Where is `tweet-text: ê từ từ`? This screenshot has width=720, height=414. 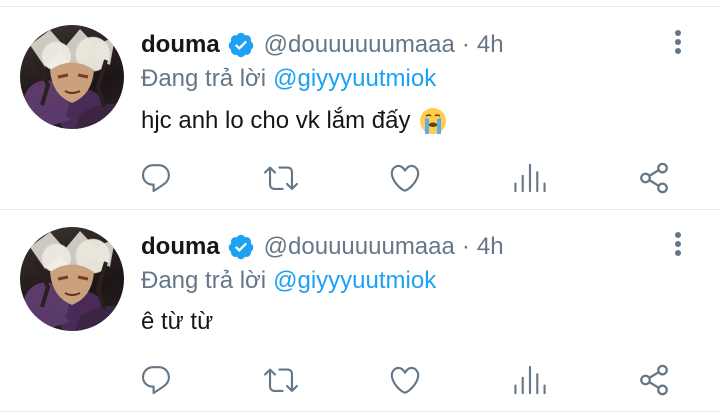
tweet-text: ê từ từ is located at coordinates (177, 322).